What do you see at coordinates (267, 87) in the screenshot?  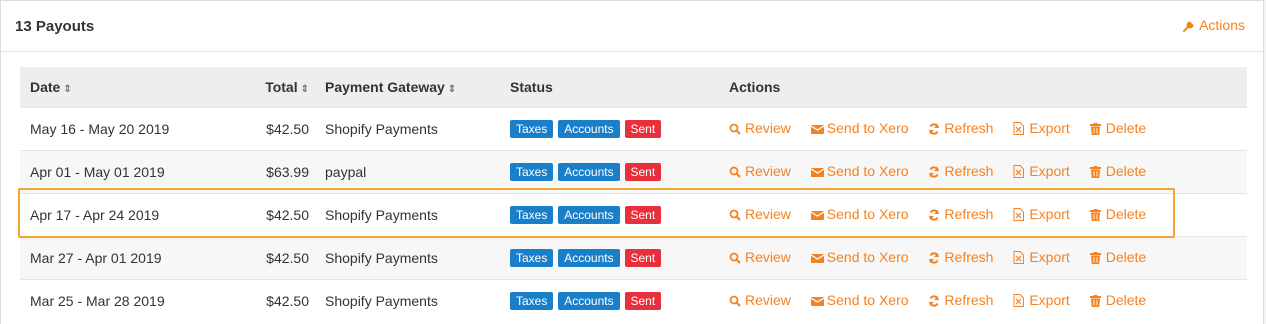 I see `column-header-total: Total ⇕` at bounding box center [267, 87].